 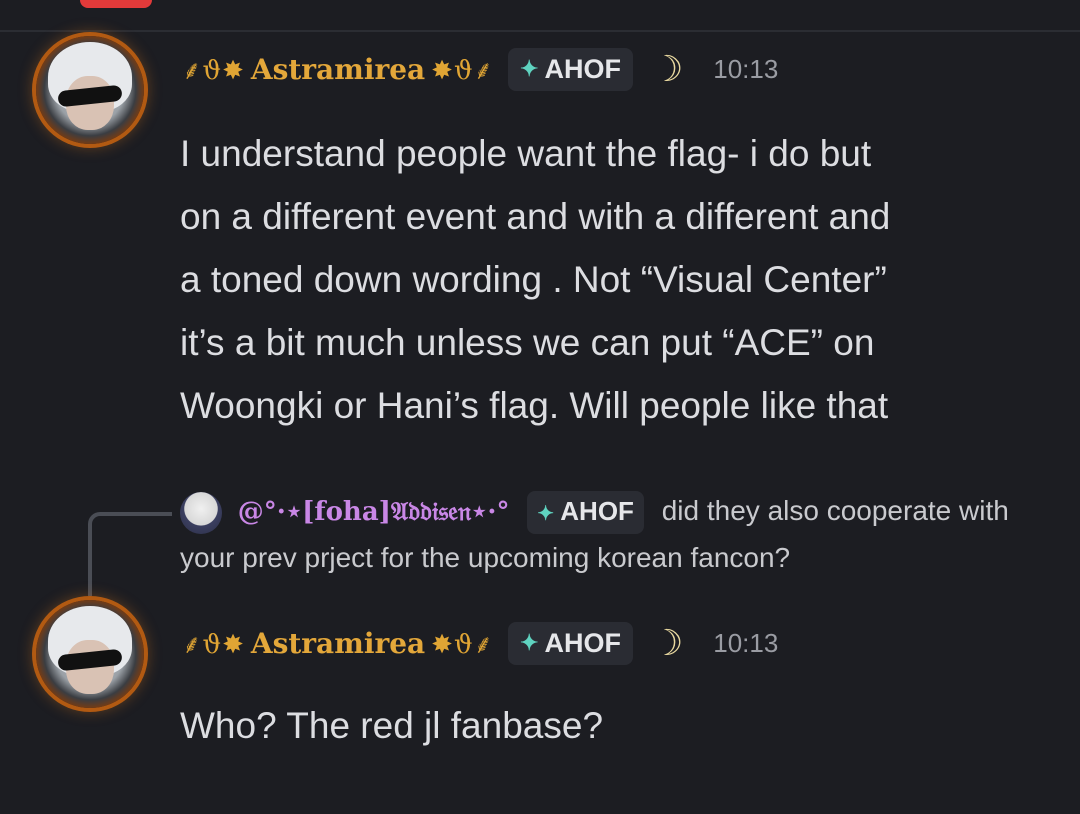 What do you see at coordinates (620, 725) in the screenshot?
I see `message-content: Who? The red jl fanbase?` at bounding box center [620, 725].